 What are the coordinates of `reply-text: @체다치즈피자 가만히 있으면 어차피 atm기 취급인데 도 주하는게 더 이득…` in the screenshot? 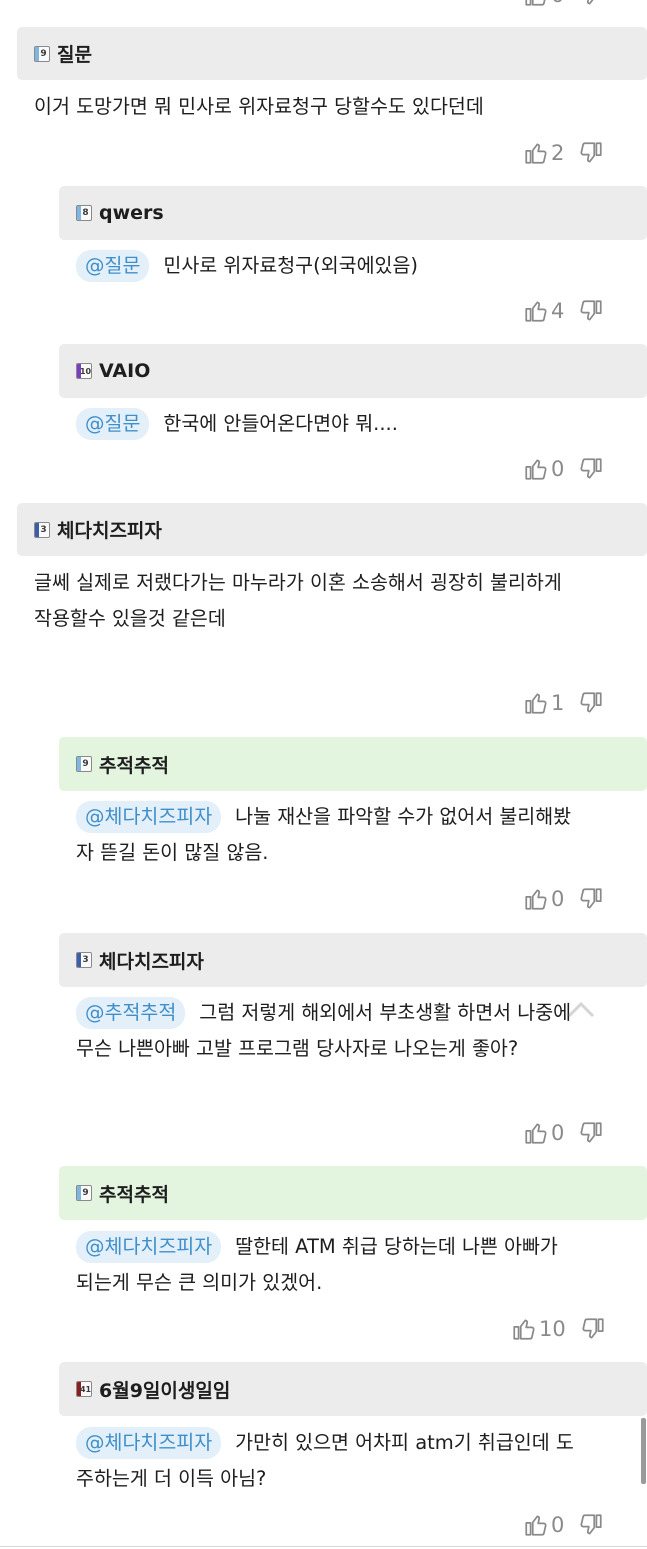 It's located at (325, 1461).